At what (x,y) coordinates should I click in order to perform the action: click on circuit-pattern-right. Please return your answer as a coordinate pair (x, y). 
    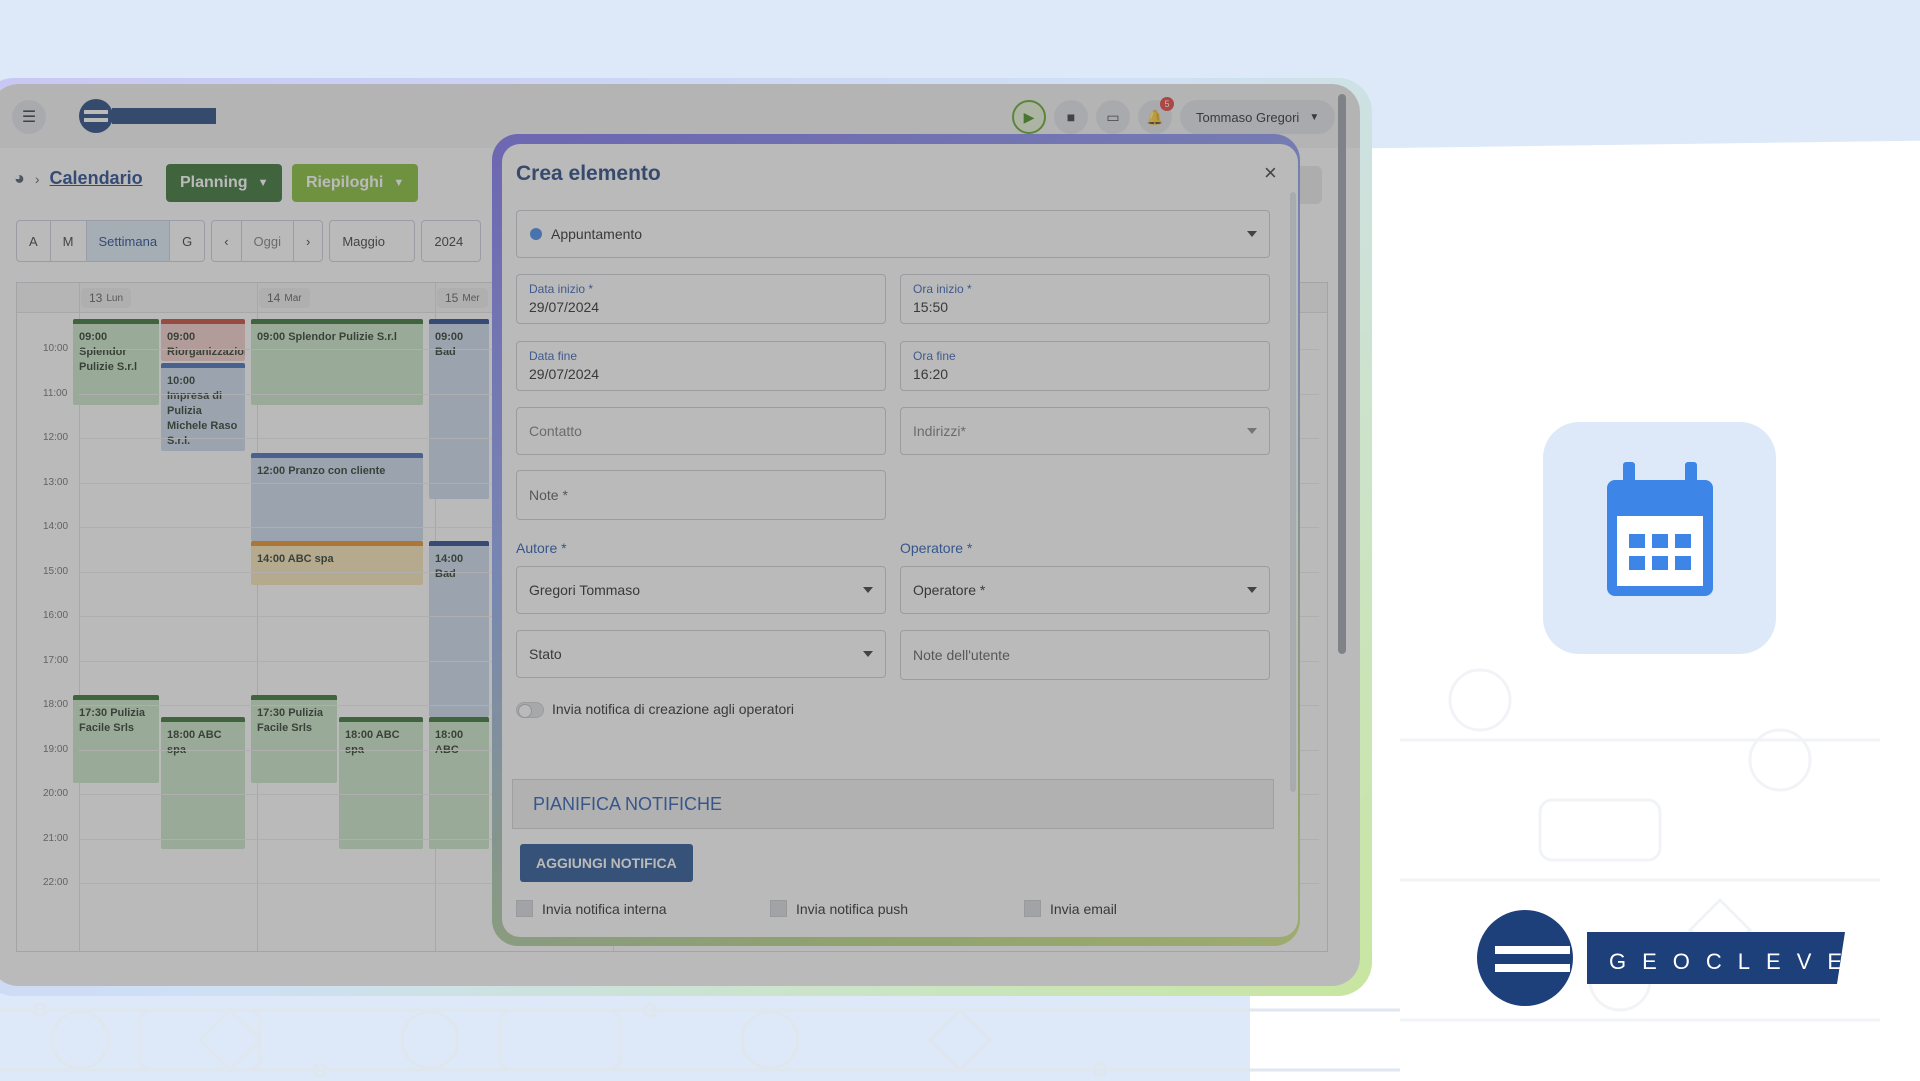
    Looking at the image, I should click on (1640, 845).